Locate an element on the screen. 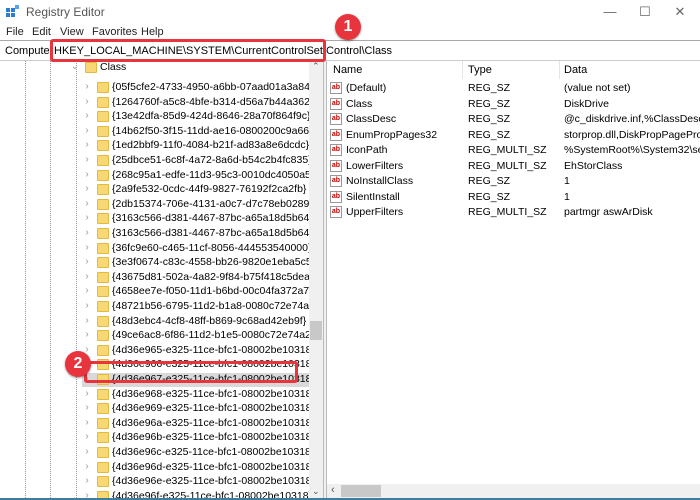 This screenshot has width=700, height=500. tree-item: › {13e42dfa-85d9-424d-8646-28a70f864f9c} is located at coordinates (195, 117).